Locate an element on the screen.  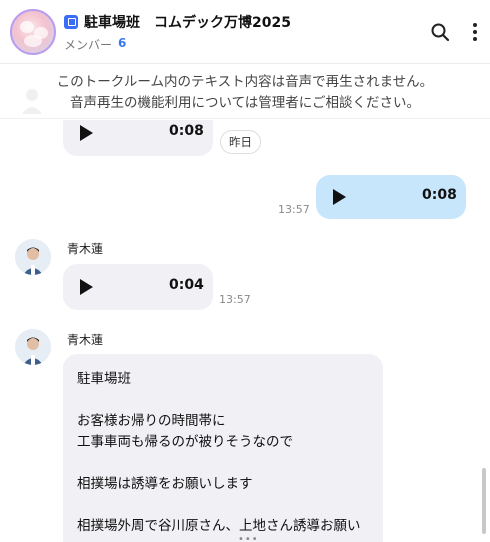
scrollbar is located at coordinates (484, 501).